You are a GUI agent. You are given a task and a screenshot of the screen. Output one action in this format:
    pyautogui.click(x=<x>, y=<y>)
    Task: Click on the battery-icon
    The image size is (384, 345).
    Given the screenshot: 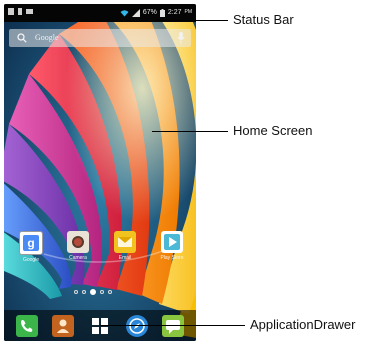 What is the action you would take?
    pyautogui.click(x=162, y=12)
    